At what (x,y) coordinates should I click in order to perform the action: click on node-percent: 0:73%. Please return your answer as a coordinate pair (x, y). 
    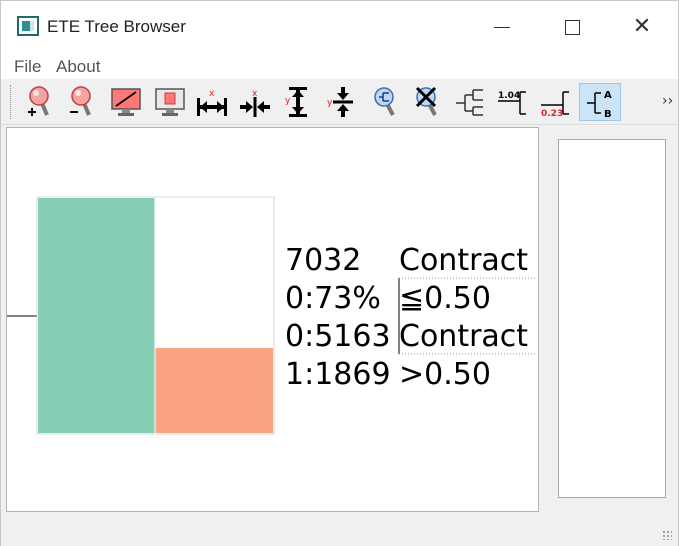
    Looking at the image, I should click on (333, 298).